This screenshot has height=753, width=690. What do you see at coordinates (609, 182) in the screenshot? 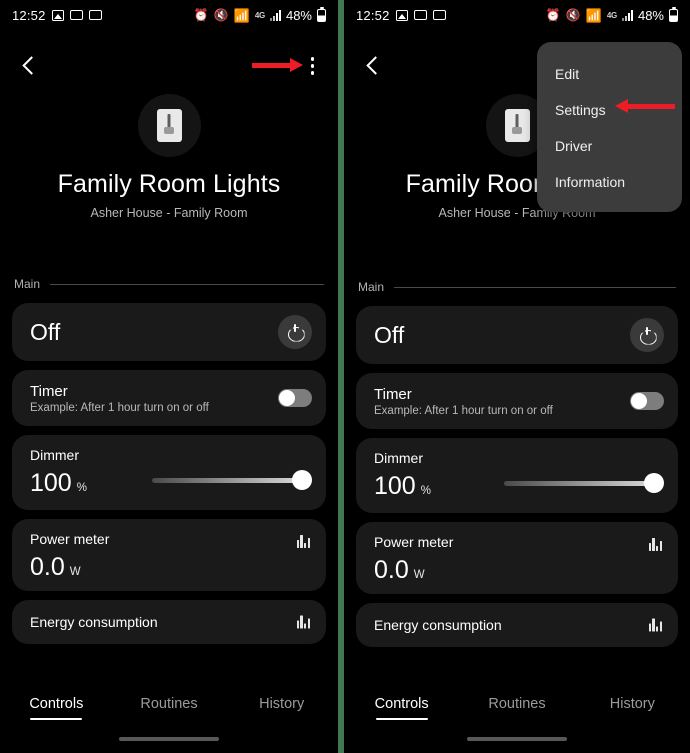
I see `menu-item-information: Information` at bounding box center [609, 182].